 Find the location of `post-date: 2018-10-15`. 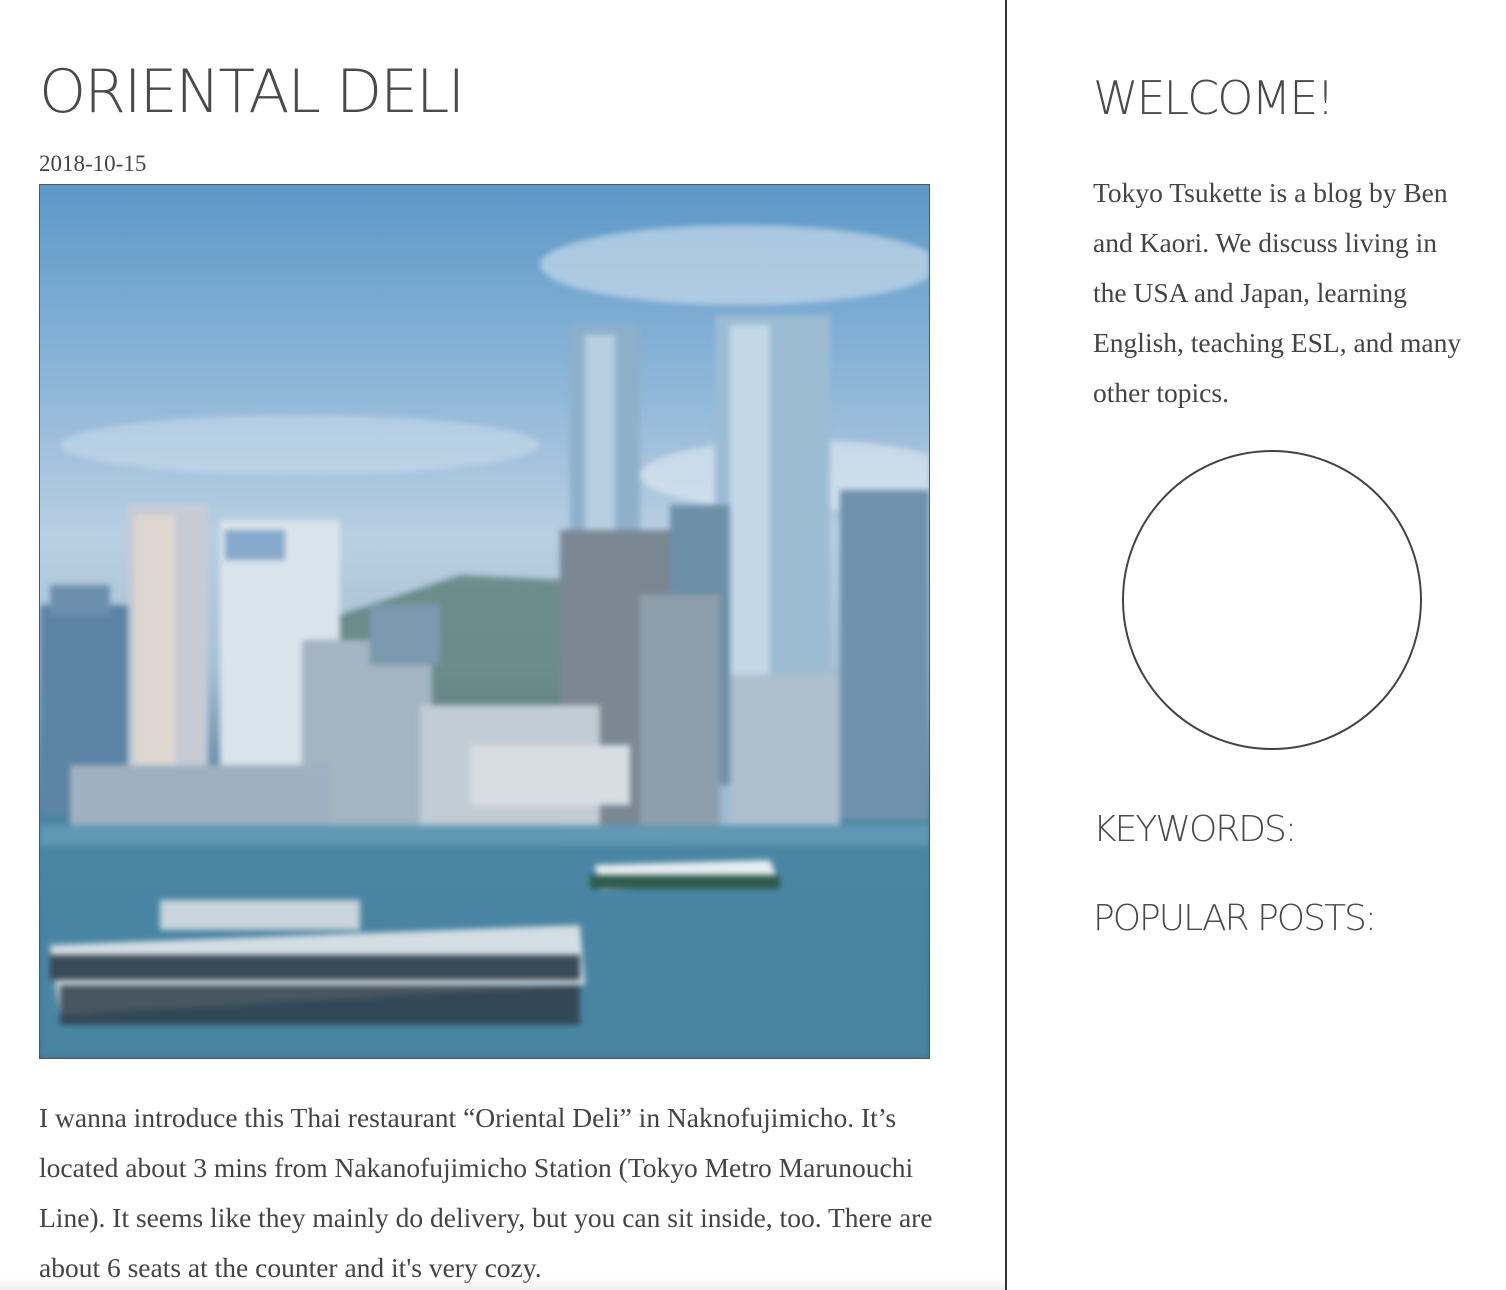

post-date: 2018-10-15 is located at coordinates (93, 163).